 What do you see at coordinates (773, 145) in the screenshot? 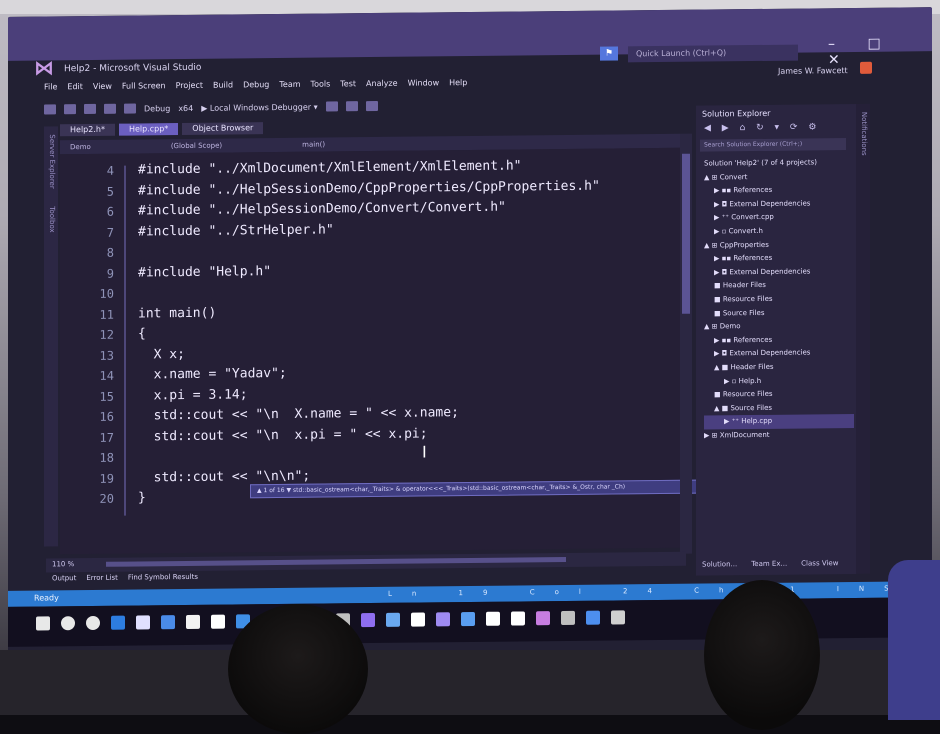
I see `solution-search-input: Search Solution Explorer (Ctrl+;)` at bounding box center [773, 145].